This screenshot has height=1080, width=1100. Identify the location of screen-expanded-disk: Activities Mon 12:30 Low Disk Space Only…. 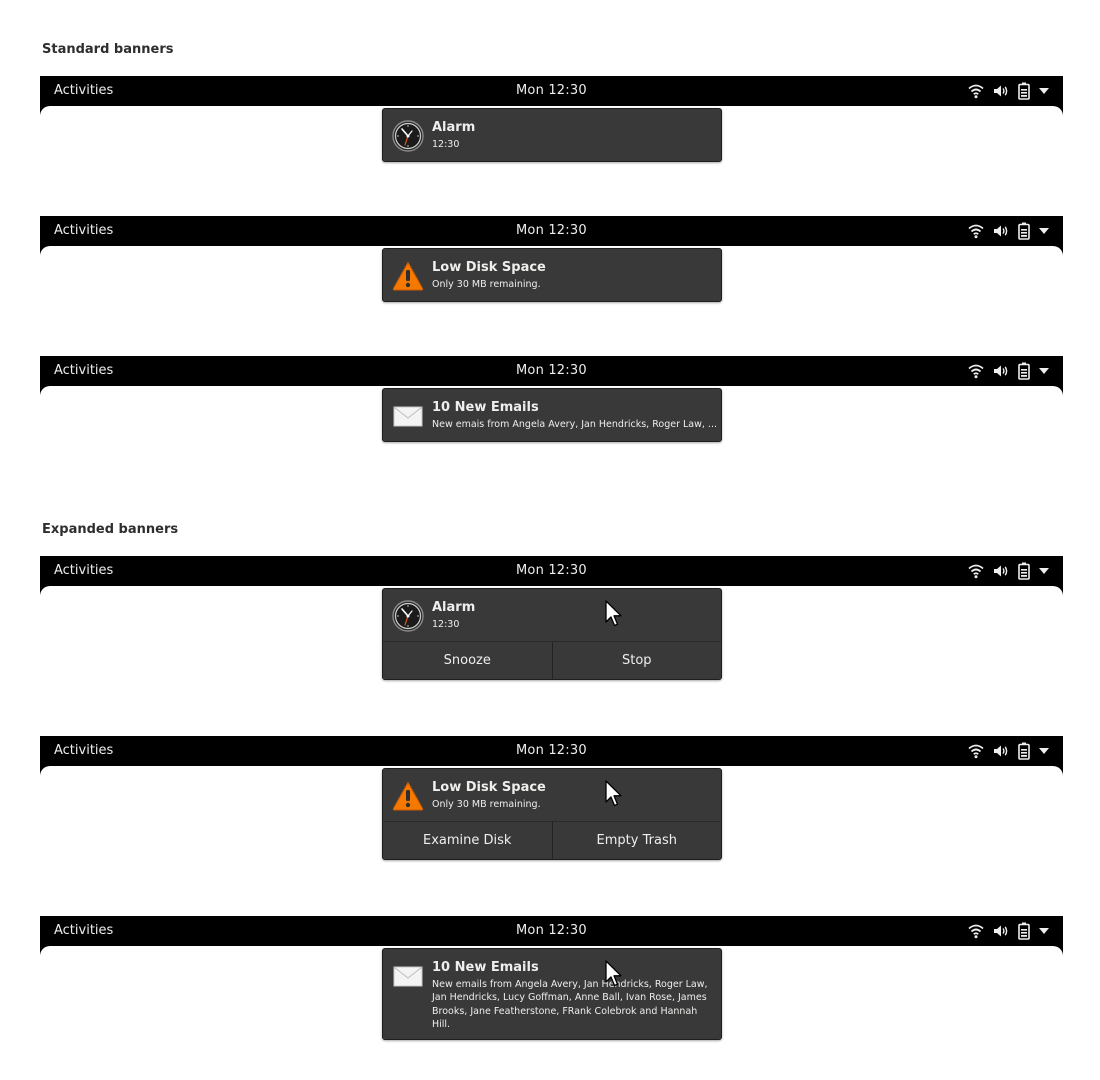
(551, 798).